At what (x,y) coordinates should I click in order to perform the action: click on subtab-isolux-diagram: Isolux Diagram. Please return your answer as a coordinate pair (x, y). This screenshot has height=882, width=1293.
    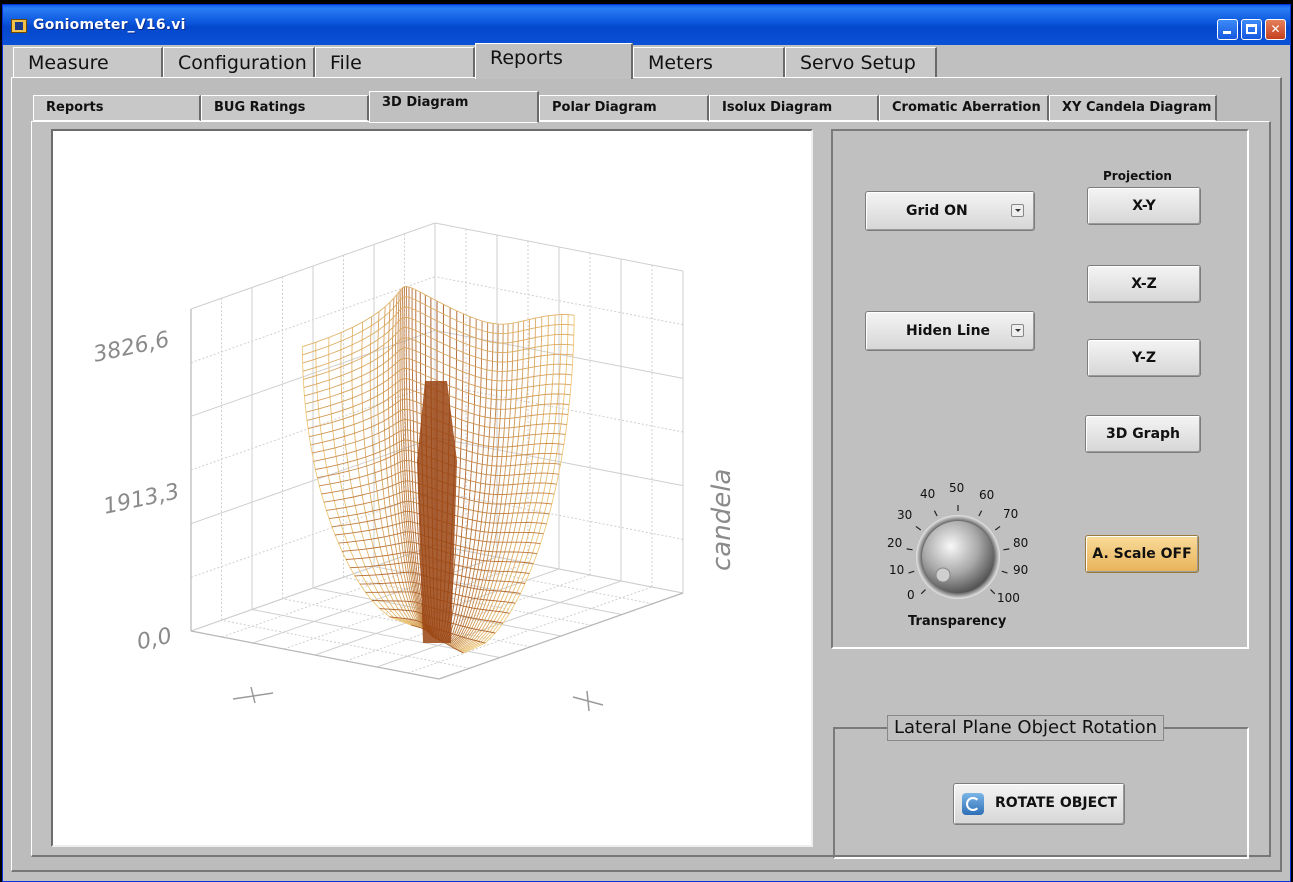
    Looking at the image, I should click on (794, 108).